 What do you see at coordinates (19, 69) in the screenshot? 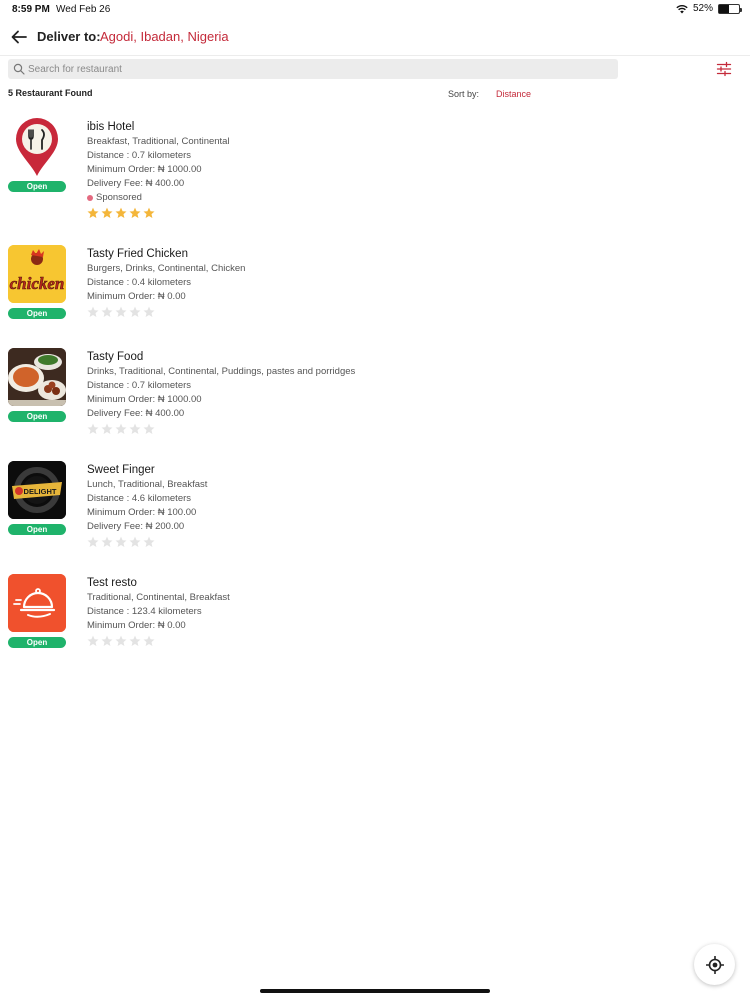
I see `search-icon` at bounding box center [19, 69].